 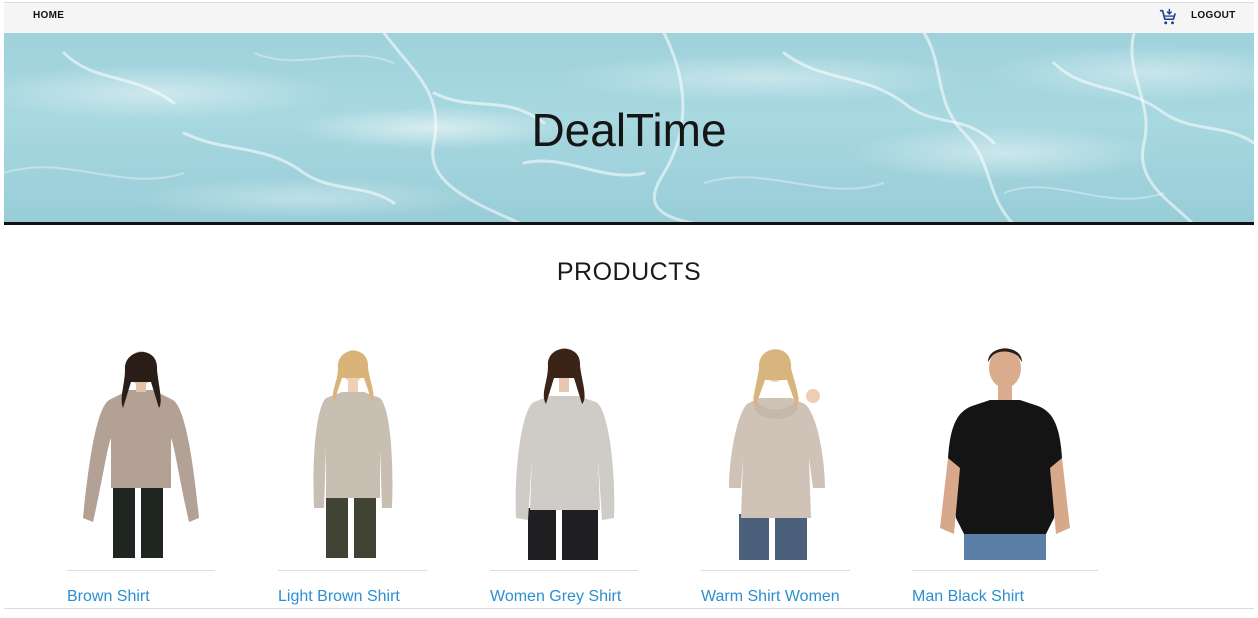 What do you see at coordinates (339, 597) in the screenshot?
I see `product-name-link: Light Brown Shirt` at bounding box center [339, 597].